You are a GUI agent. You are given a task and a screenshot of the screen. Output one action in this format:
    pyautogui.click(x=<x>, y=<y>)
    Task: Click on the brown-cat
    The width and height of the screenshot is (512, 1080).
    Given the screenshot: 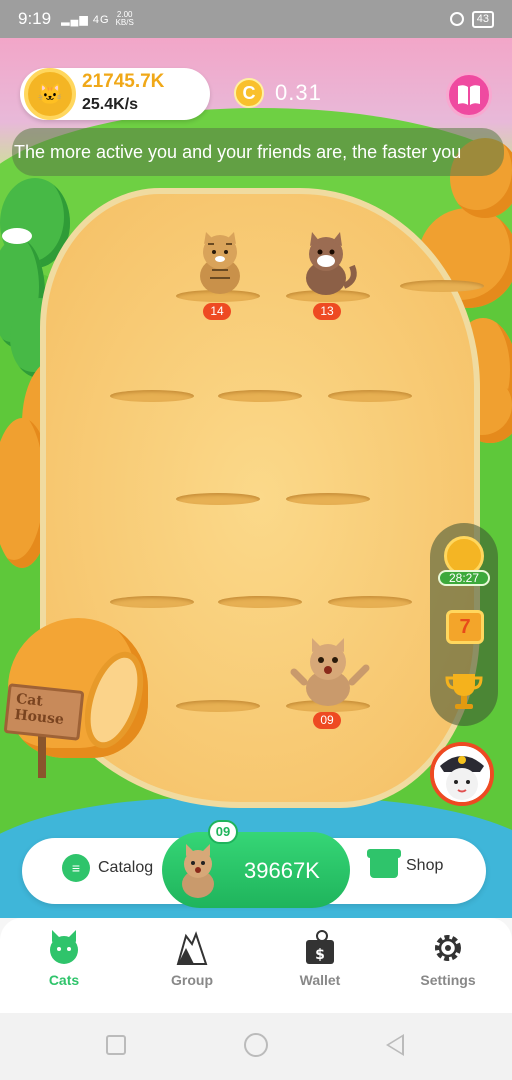 What is the action you would take?
    pyautogui.click(x=327, y=265)
    